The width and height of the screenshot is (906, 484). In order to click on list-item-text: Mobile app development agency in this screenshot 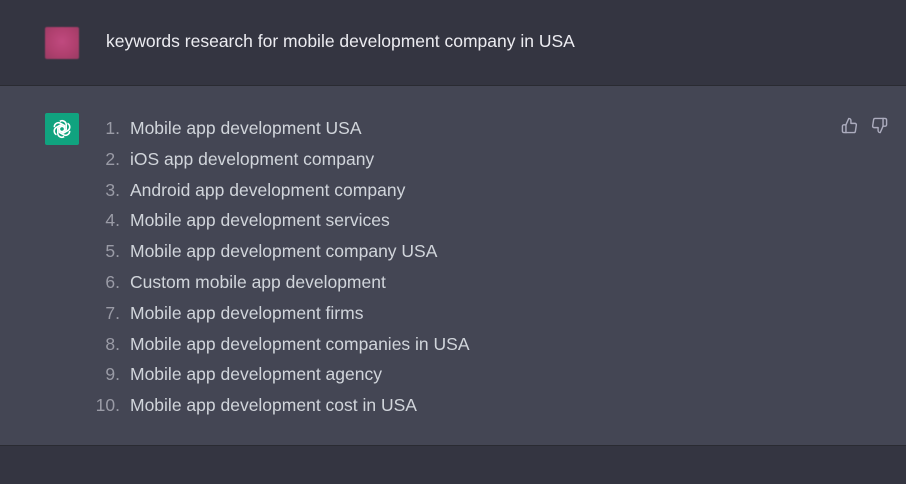, I will do `click(256, 374)`.